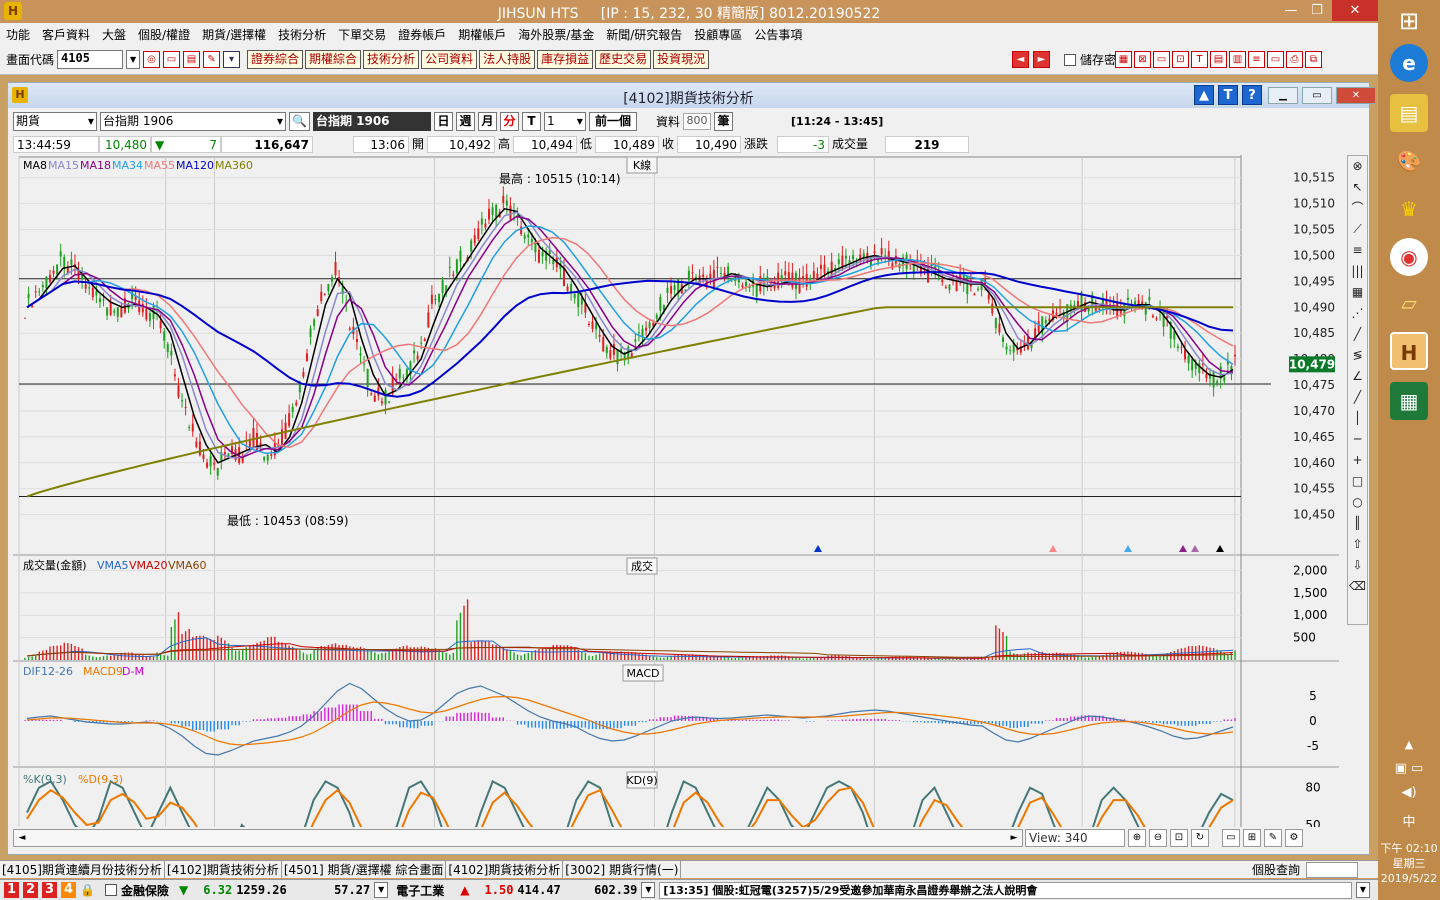  I want to click on scroll-right-icon: ►, so click(1014, 838).